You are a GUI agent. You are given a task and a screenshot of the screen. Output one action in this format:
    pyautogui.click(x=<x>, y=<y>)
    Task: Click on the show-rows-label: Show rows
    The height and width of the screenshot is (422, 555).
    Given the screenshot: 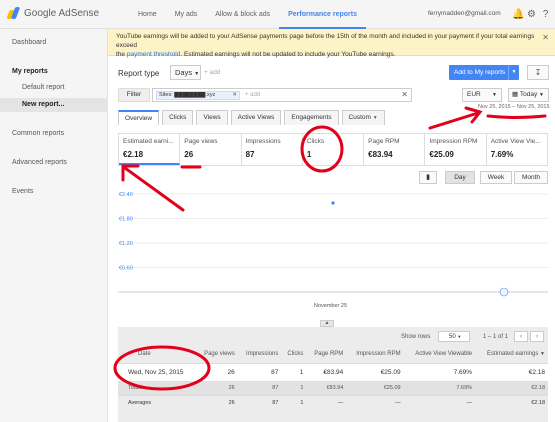 What is the action you would take?
    pyautogui.click(x=416, y=337)
    